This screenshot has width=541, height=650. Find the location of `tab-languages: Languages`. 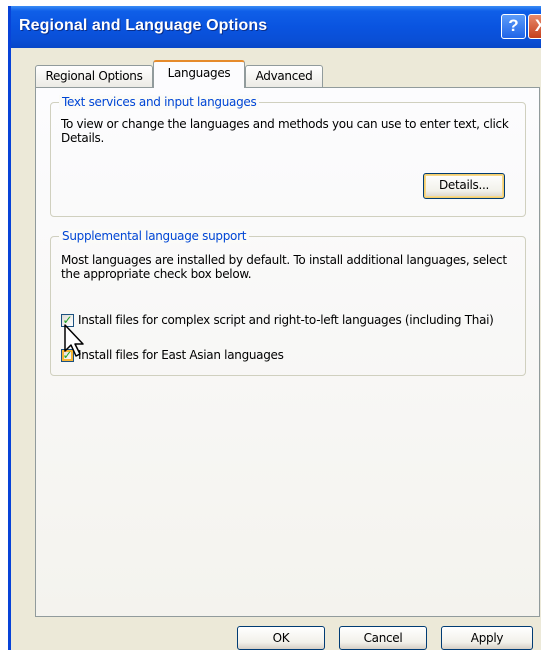

tab-languages: Languages is located at coordinates (199, 74).